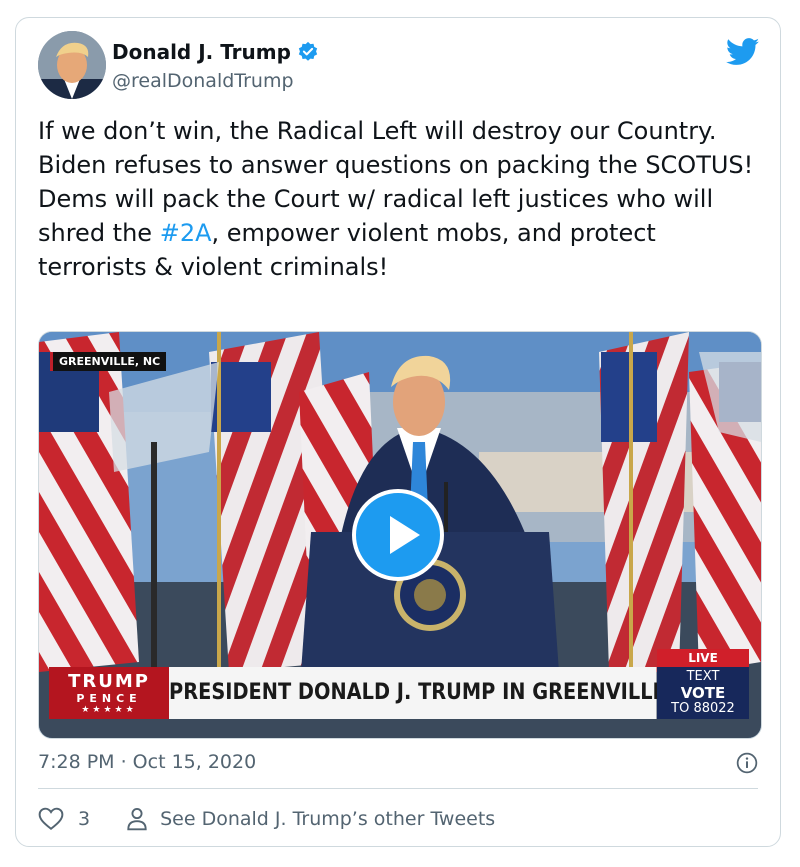 The image size is (800, 867). I want to click on divider, so click(398, 788).